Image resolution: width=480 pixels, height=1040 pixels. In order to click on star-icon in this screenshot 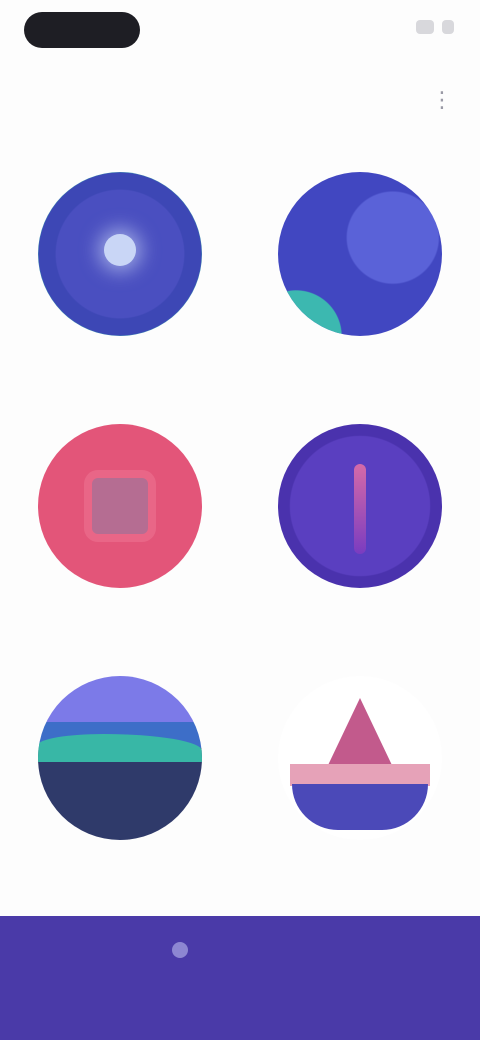, I will do `click(120, 250)`.